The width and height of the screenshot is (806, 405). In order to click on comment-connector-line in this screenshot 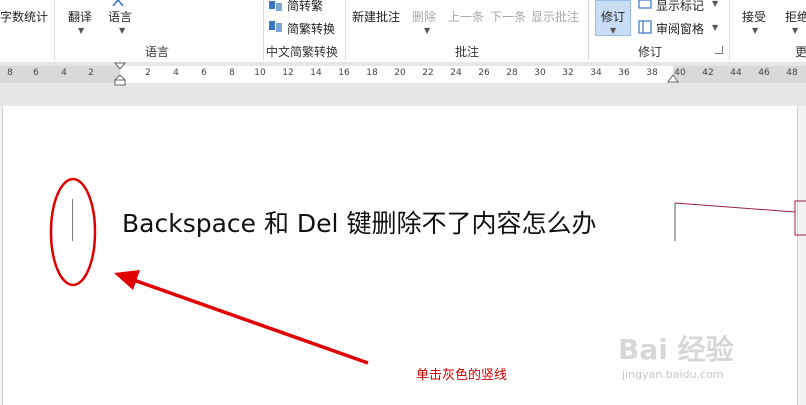, I will do `click(735, 207)`.